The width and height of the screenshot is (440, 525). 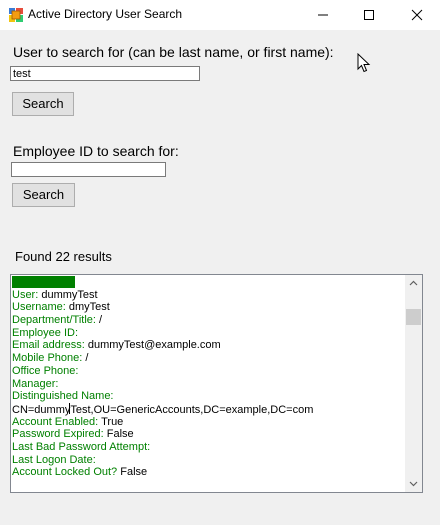 What do you see at coordinates (63, 396) in the screenshot?
I see `result-field: Distinguished Name:` at bounding box center [63, 396].